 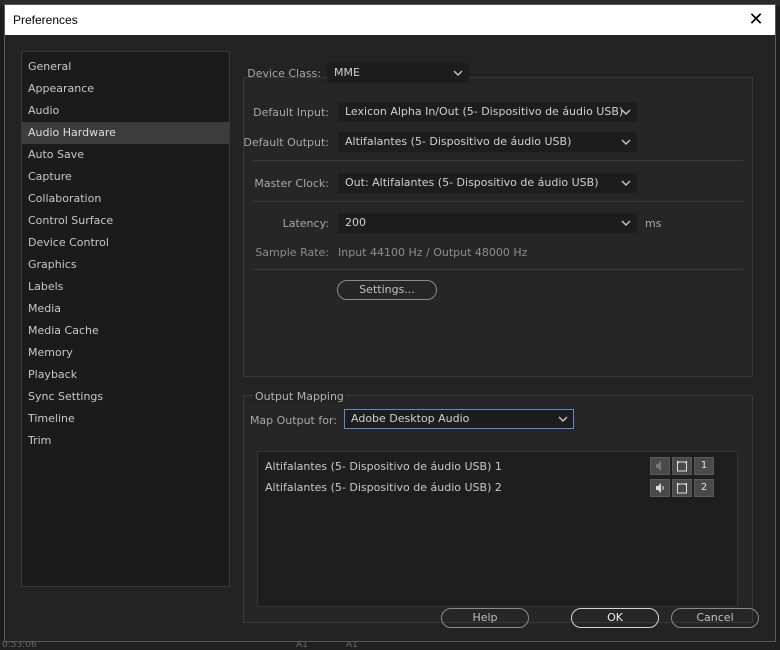 What do you see at coordinates (125, 375) in the screenshot?
I see `sidebar-item-playback: Playback` at bounding box center [125, 375].